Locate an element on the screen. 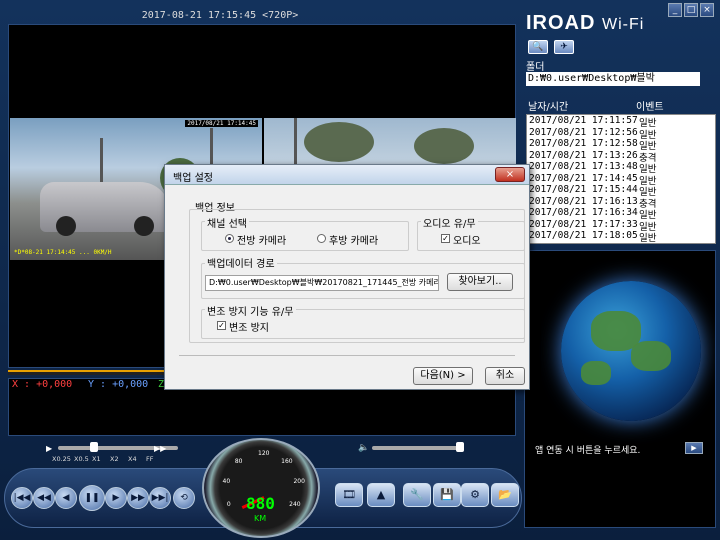 This screenshot has width=720, height=540. dialog-separator is located at coordinates (347, 355).